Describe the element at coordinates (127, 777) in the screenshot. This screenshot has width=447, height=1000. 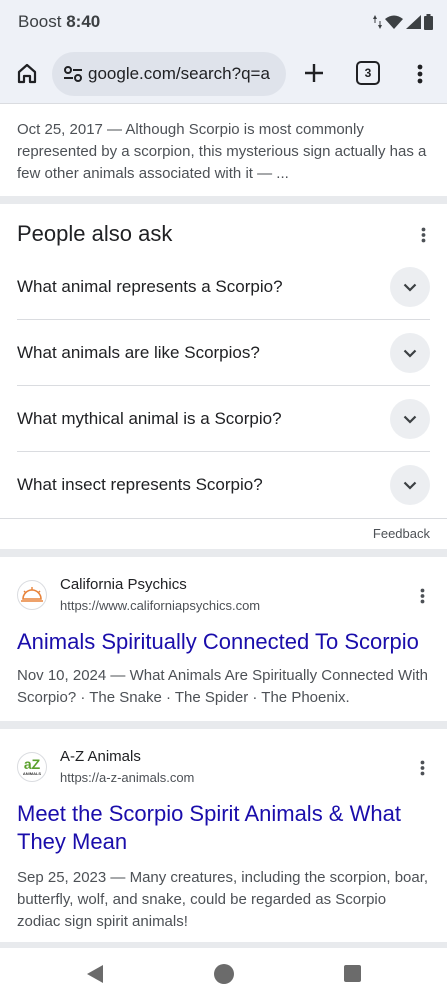
I see `site-url: https://a-z-animals.com` at that location.